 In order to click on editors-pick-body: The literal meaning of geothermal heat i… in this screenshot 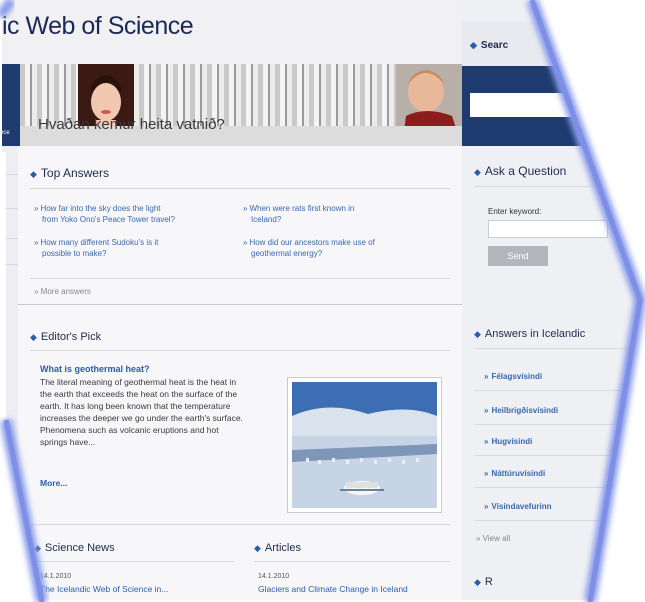, I will do `click(141, 412)`.